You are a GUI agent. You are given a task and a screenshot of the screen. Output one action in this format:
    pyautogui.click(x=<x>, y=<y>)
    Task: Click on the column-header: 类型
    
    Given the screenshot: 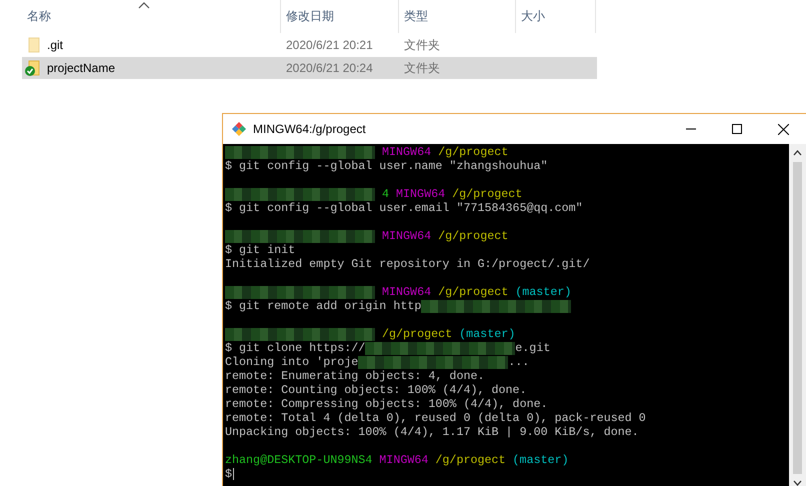 What is the action you would take?
    pyautogui.click(x=457, y=16)
    